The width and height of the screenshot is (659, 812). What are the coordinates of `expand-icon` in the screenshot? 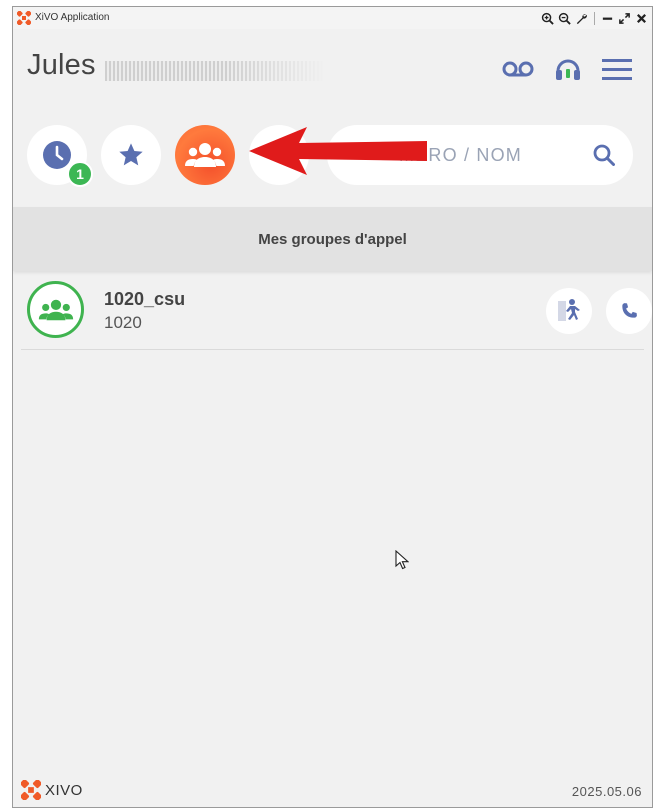 It's located at (624, 18).